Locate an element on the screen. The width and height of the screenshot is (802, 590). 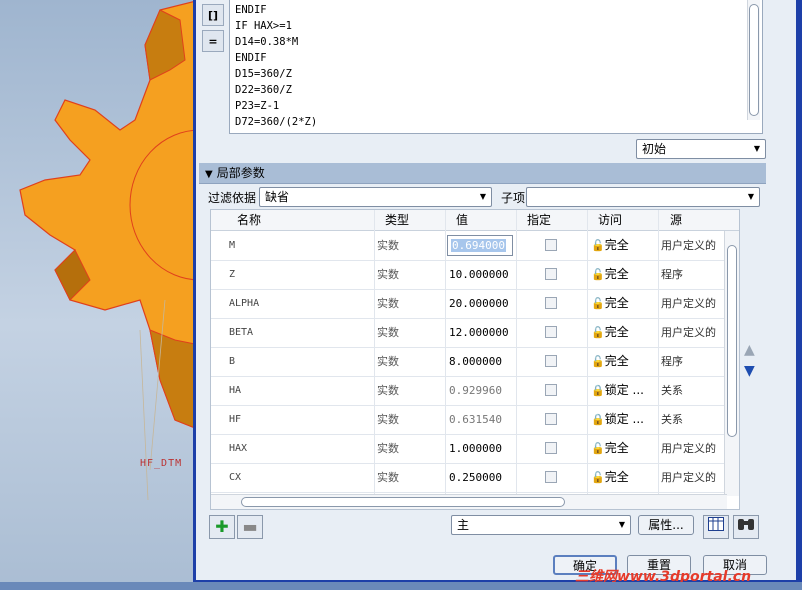
code-line: D15=360/Z is located at coordinates (263, 74).